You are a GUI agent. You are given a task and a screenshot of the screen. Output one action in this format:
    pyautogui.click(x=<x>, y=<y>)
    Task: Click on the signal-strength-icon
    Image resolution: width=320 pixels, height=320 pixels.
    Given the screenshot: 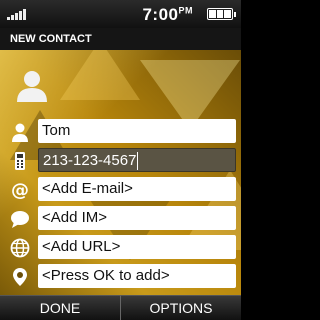 What is the action you would take?
    pyautogui.click(x=17, y=14)
    